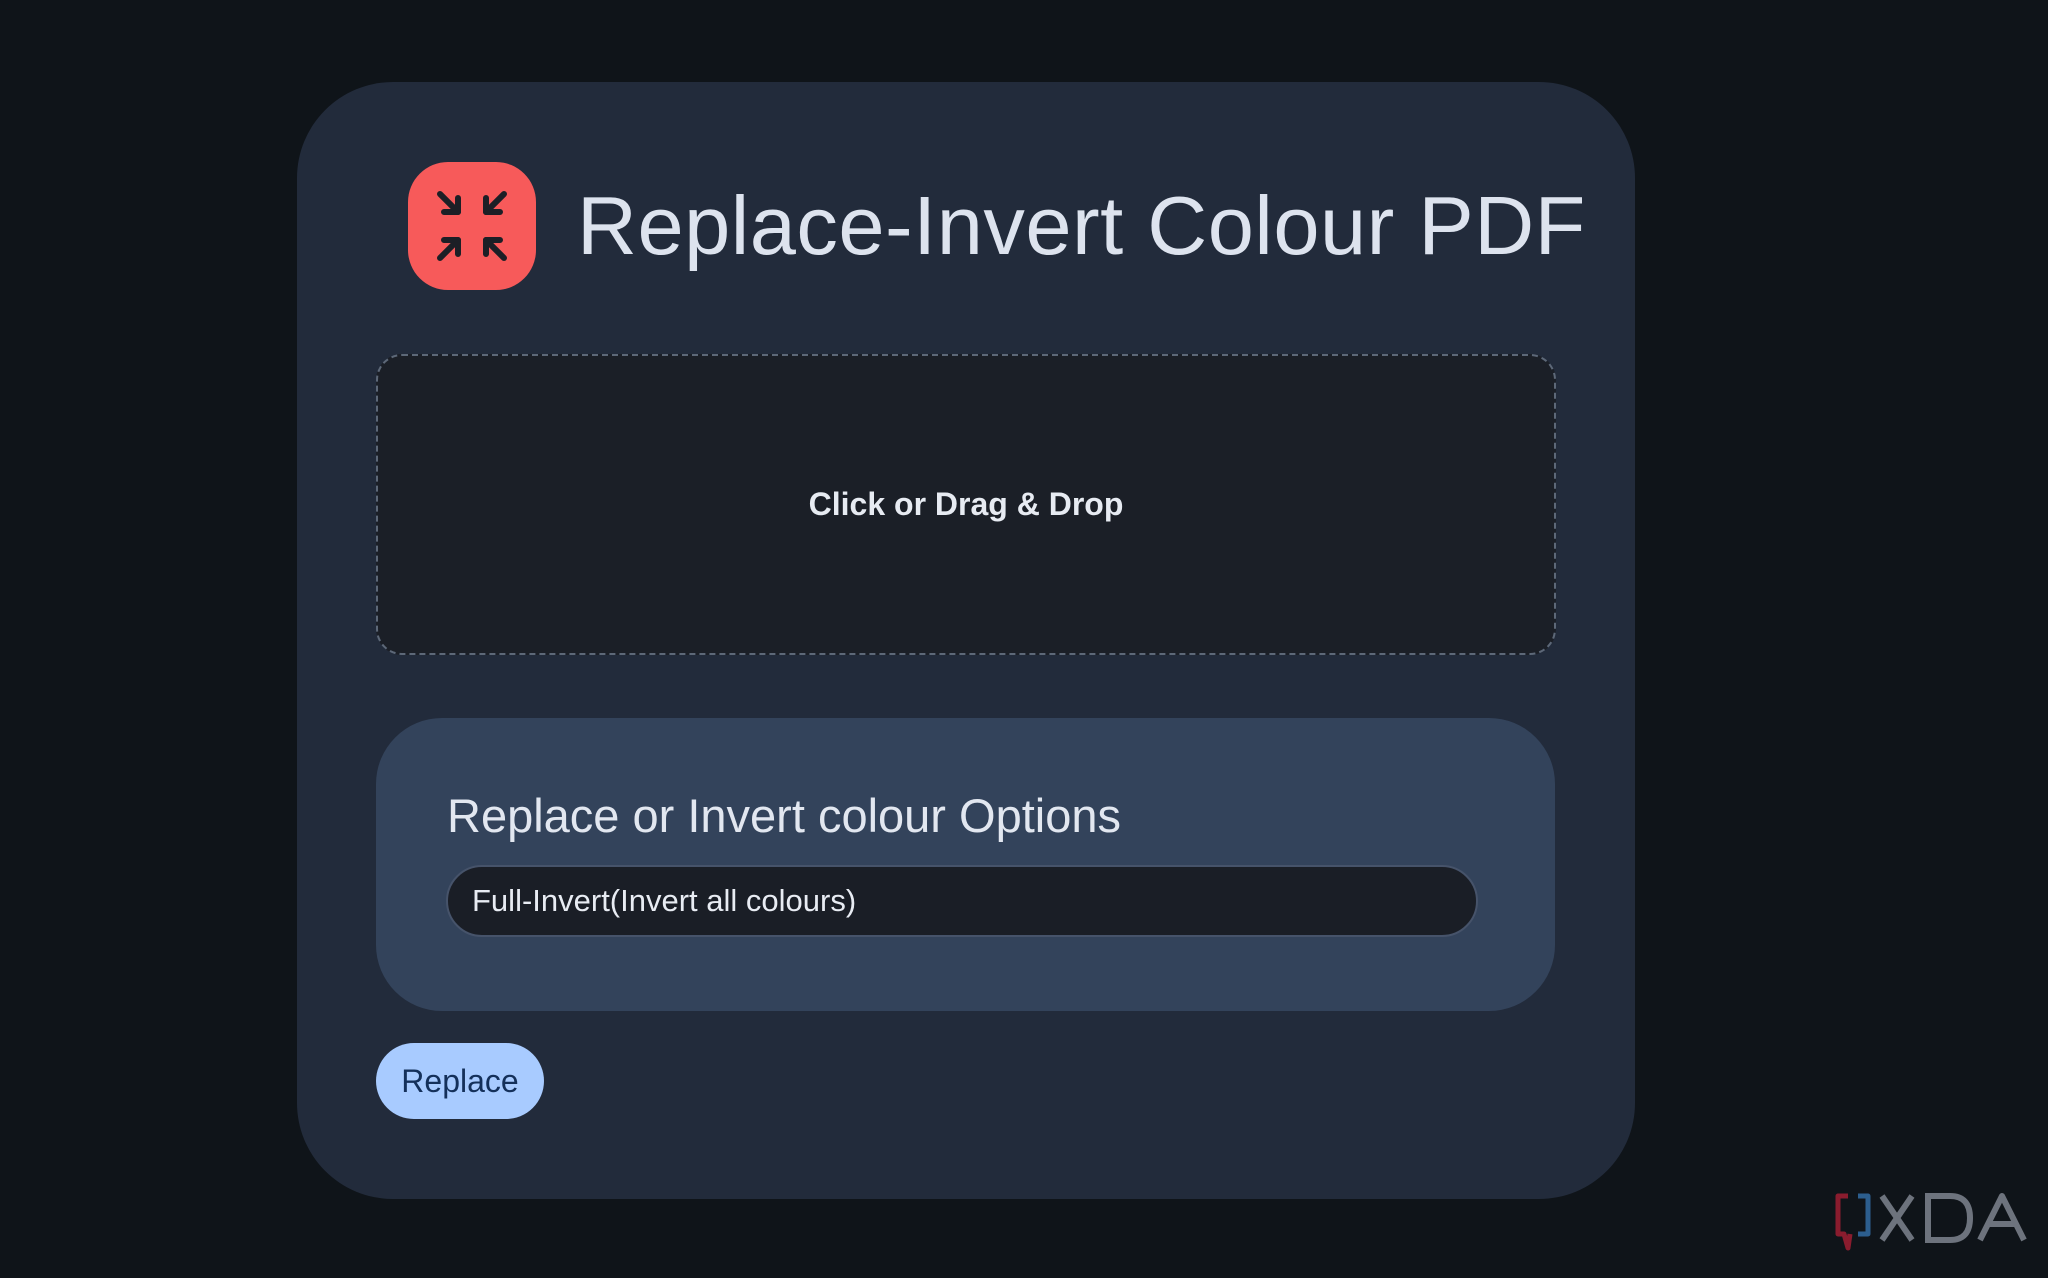 This screenshot has width=2048, height=1278. I want to click on dropzone-label: Click or Drag & Drop, so click(966, 504).